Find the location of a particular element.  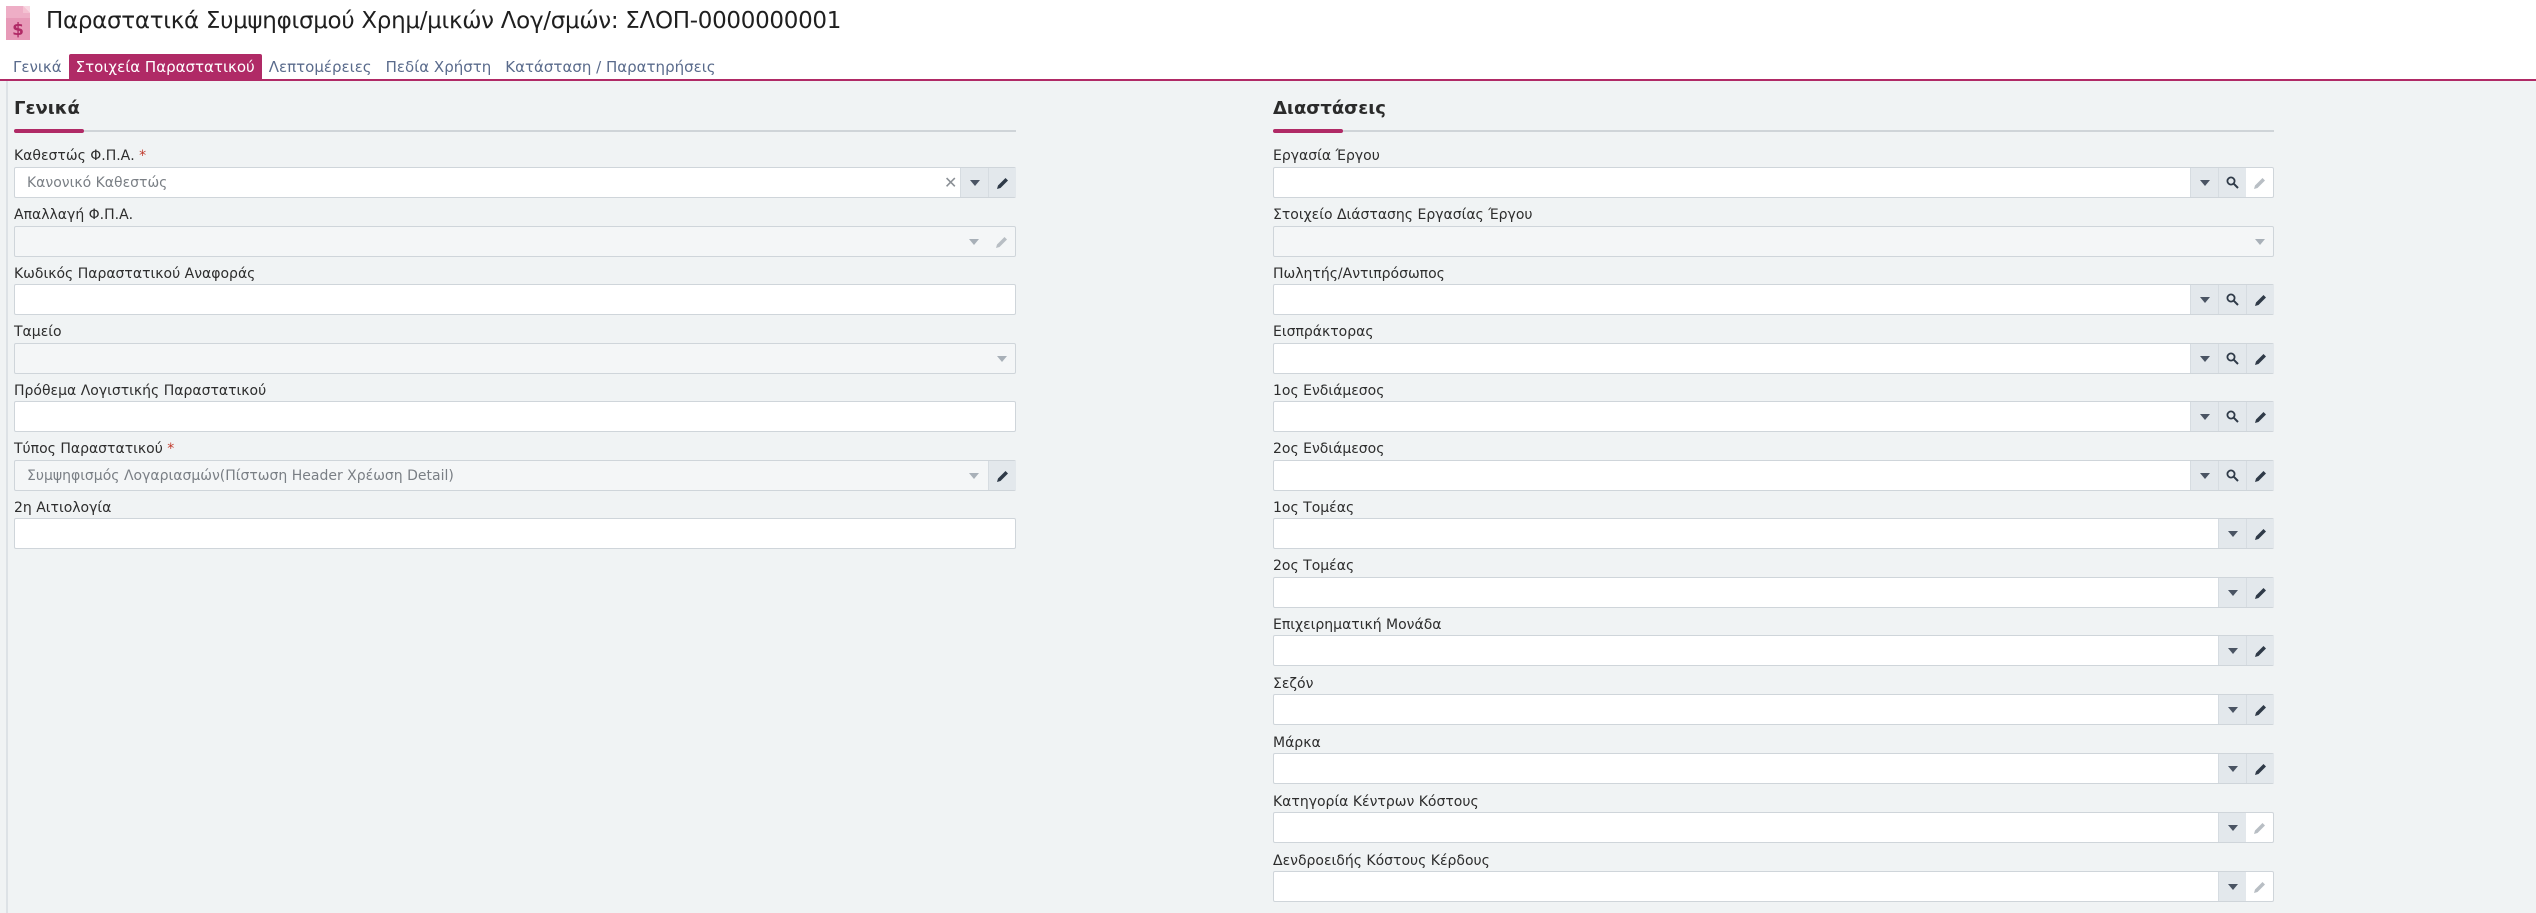

business-unit-dropdown-button is located at coordinates (2232, 650).